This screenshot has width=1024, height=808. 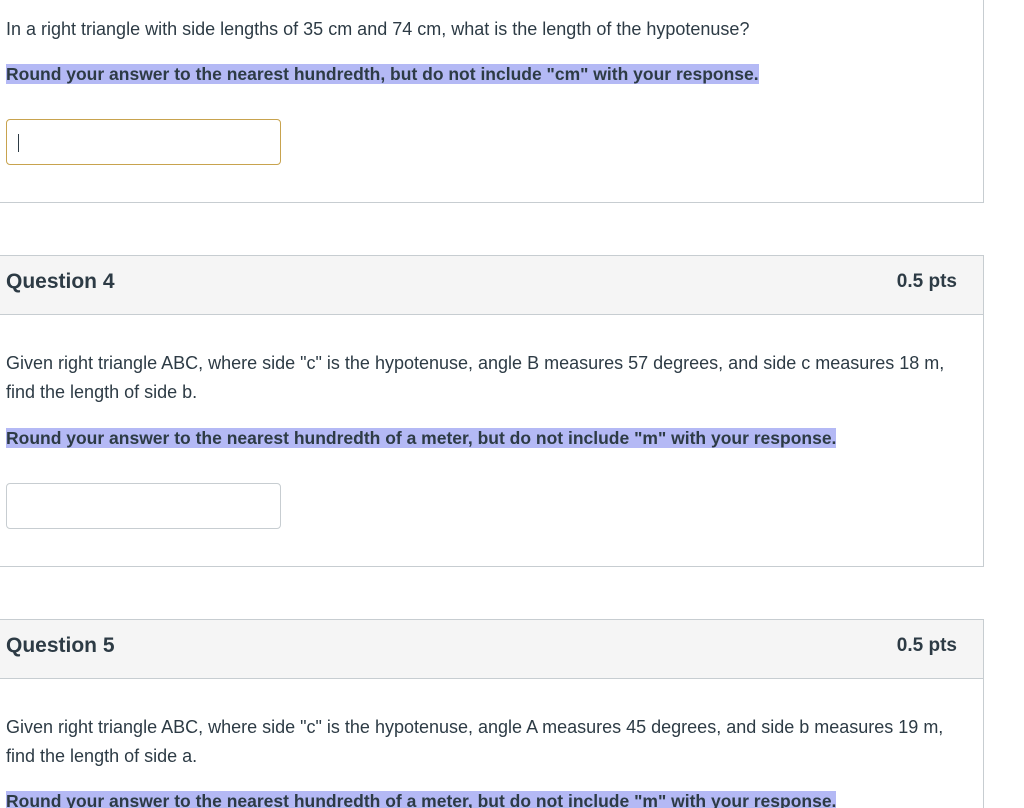 What do you see at coordinates (143, 142) in the screenshot?
I see `question-3-answer-input` at bounding box center [143, 142].